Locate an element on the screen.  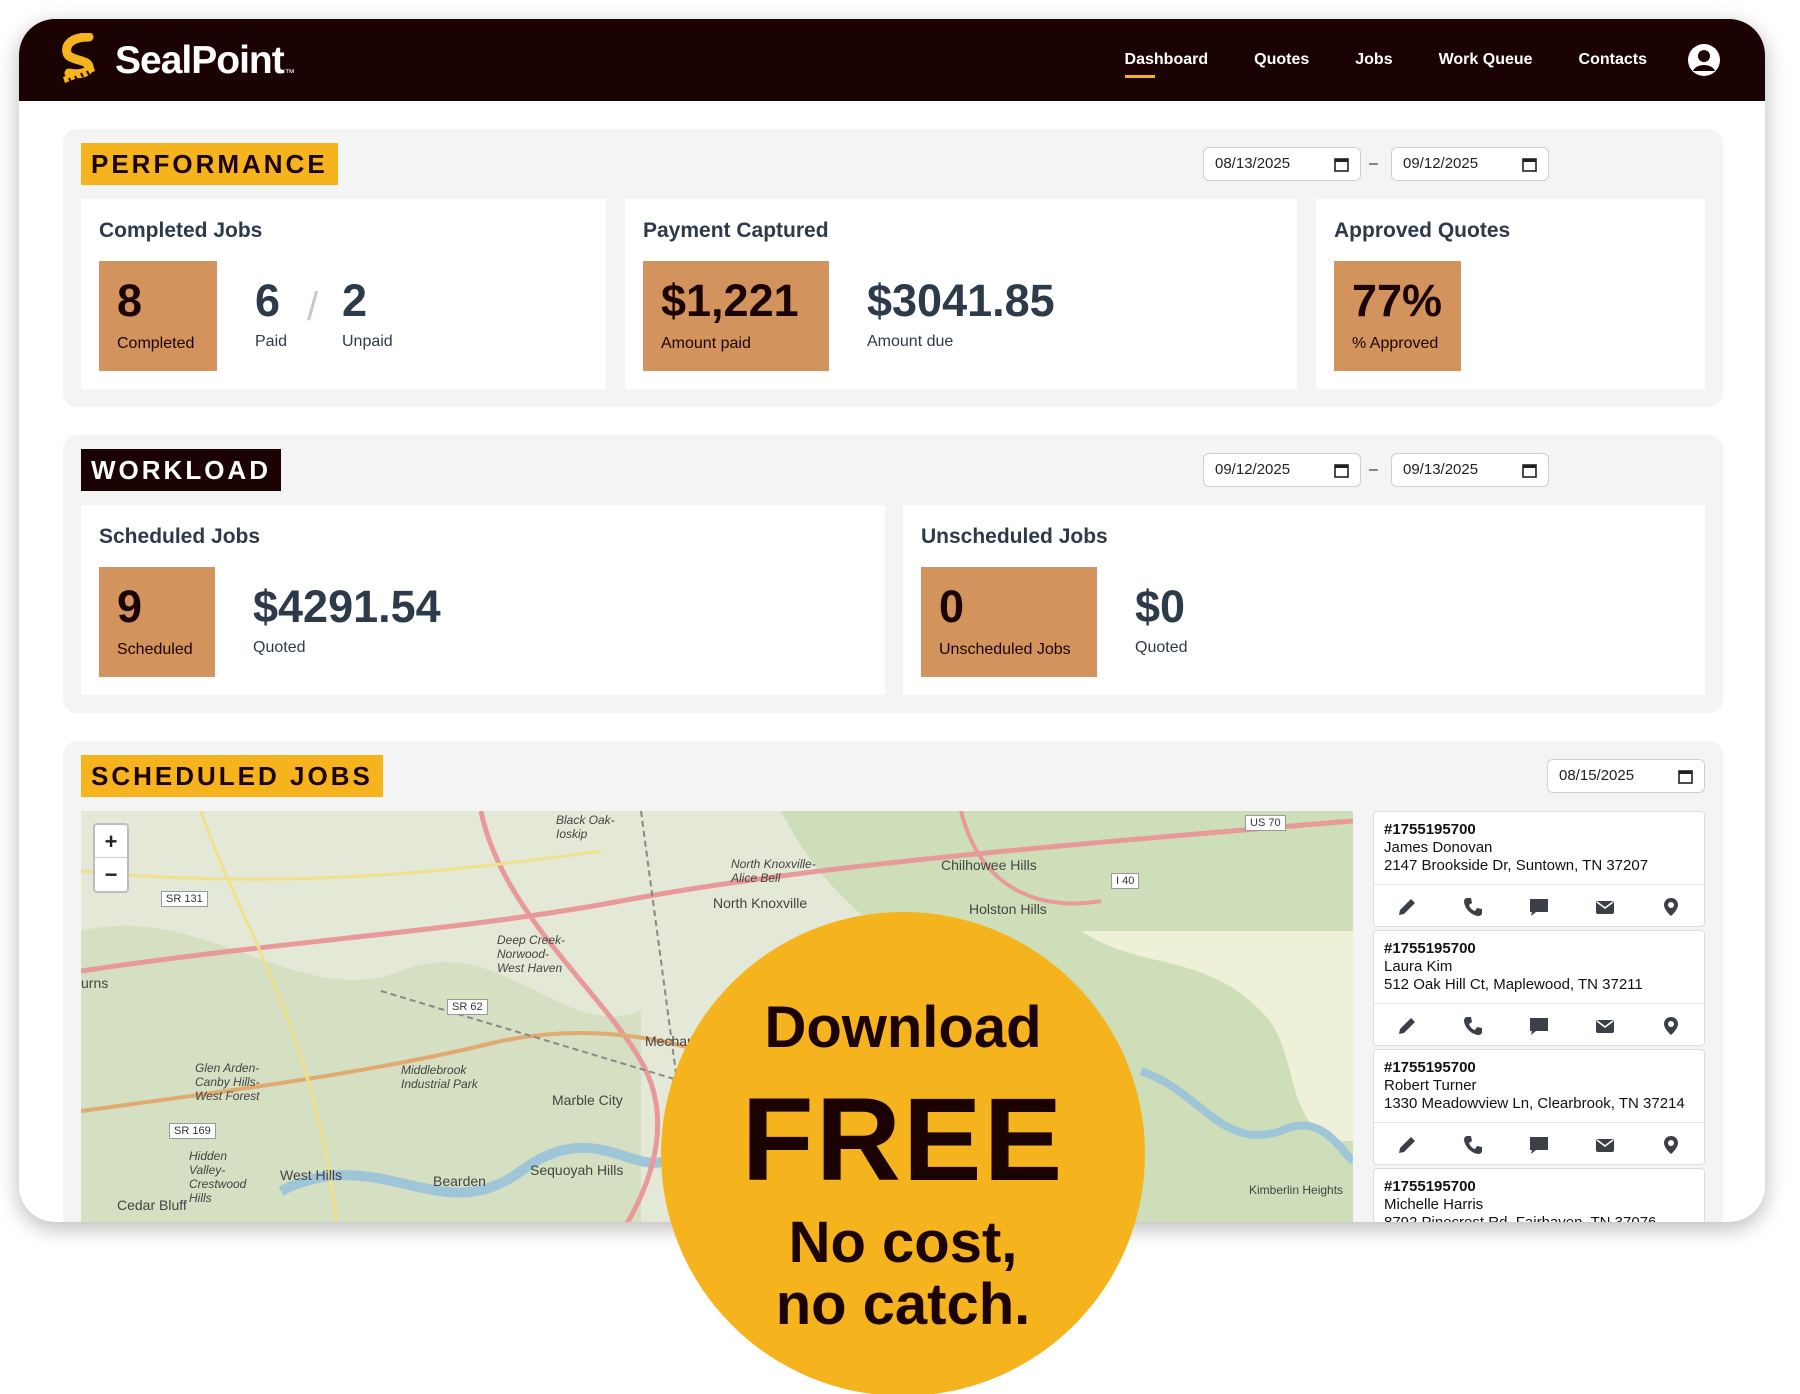
unscheduled-quoted-value: $0 is located at coordinates (1160, 606).